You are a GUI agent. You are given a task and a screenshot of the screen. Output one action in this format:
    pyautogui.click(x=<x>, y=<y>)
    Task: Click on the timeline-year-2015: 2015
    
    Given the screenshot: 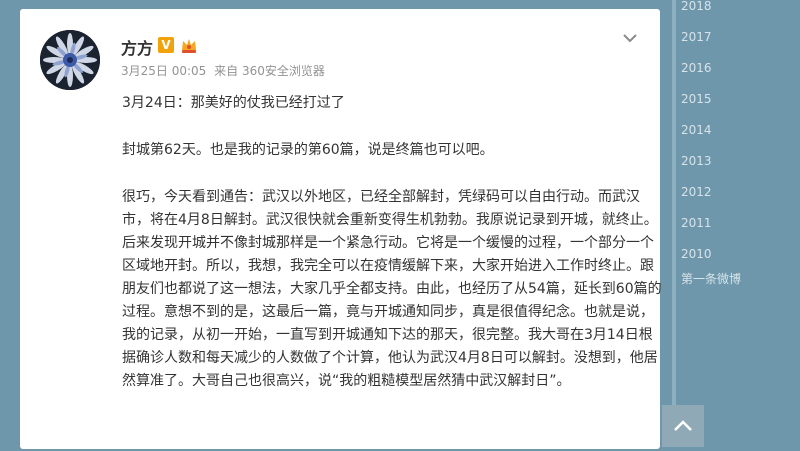 What is the action you would take?
    pyautogui.click(x=696, y=99)
    